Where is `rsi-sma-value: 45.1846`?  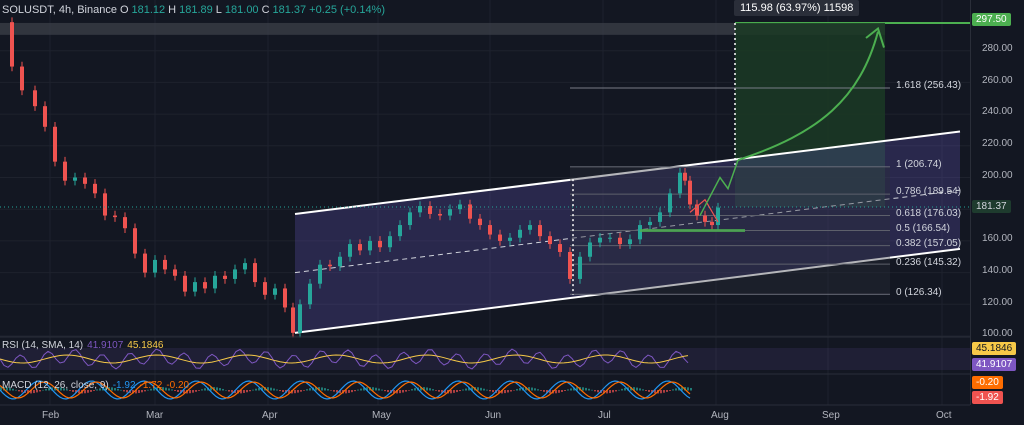
rsi-sma-value: 45.1846 is located at coordinates (145, 345).